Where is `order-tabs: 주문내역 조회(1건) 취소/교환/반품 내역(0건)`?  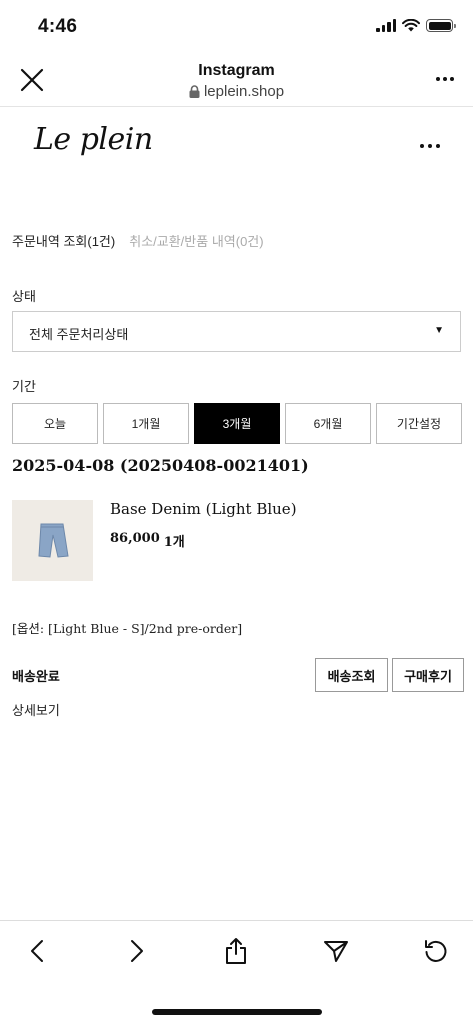 order-tabs: 주문내역 조회(1건) 취소/교환/반품 내역(0건) is located at coordinates (138, 240).